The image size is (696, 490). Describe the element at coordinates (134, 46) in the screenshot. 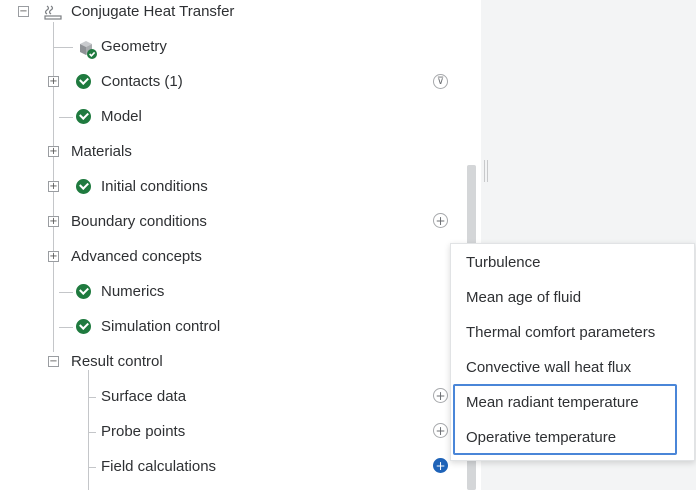

I see `tree-item-geometry: Geometry` at that location.